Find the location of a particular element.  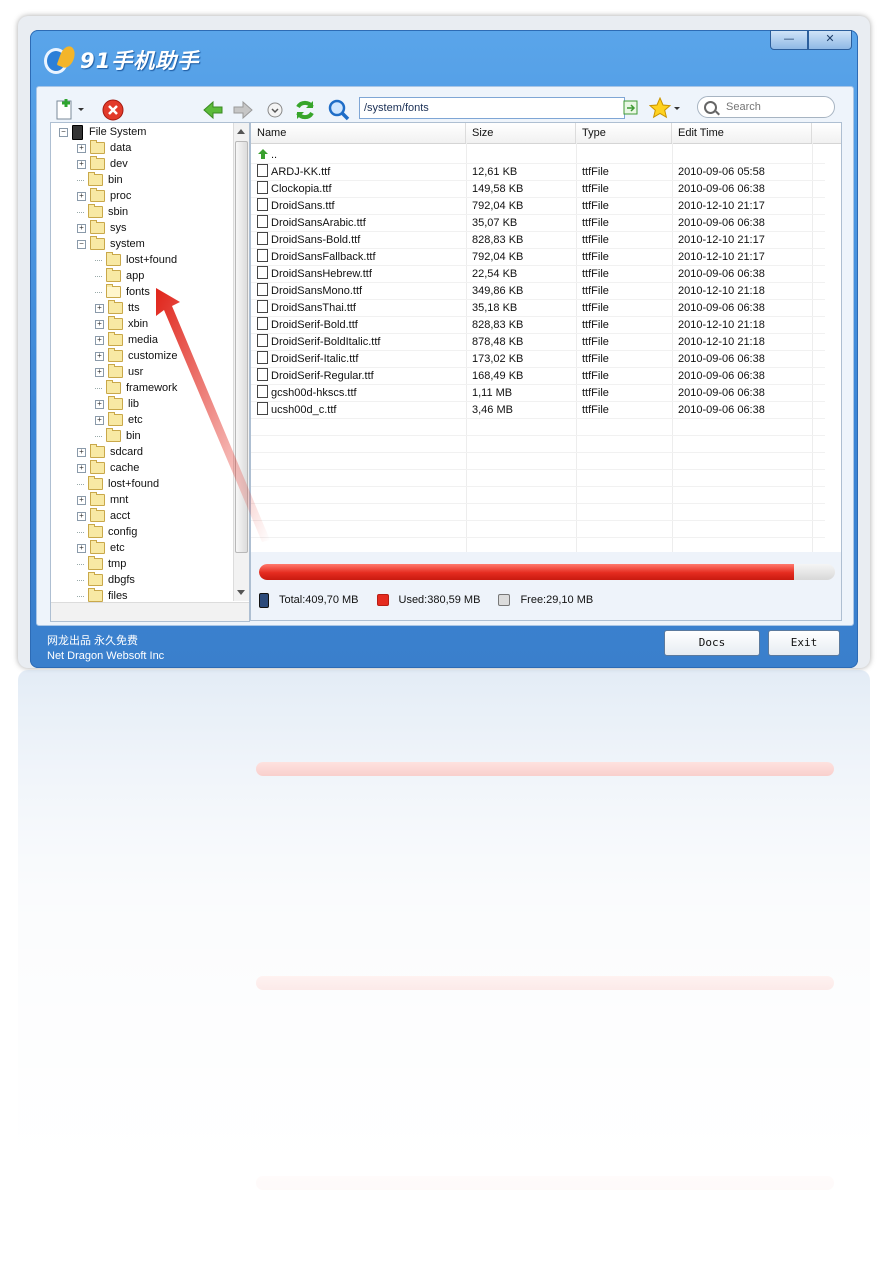

tree-item-config: config is located at coordinates (107, 532).